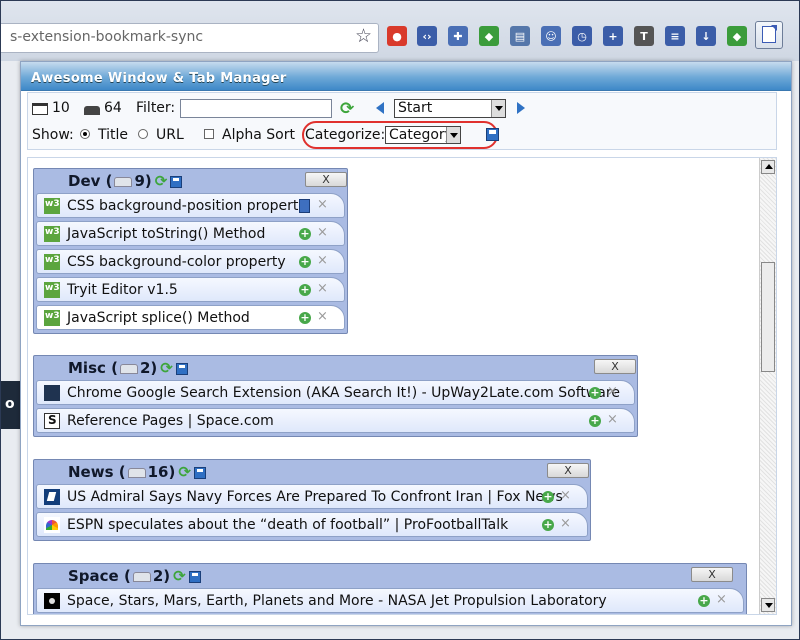 This screenshot has height=640, width=800. Describe the element at coordinates (427, 36) in the screenshot. I see `code-icon: ‹›` at that location.